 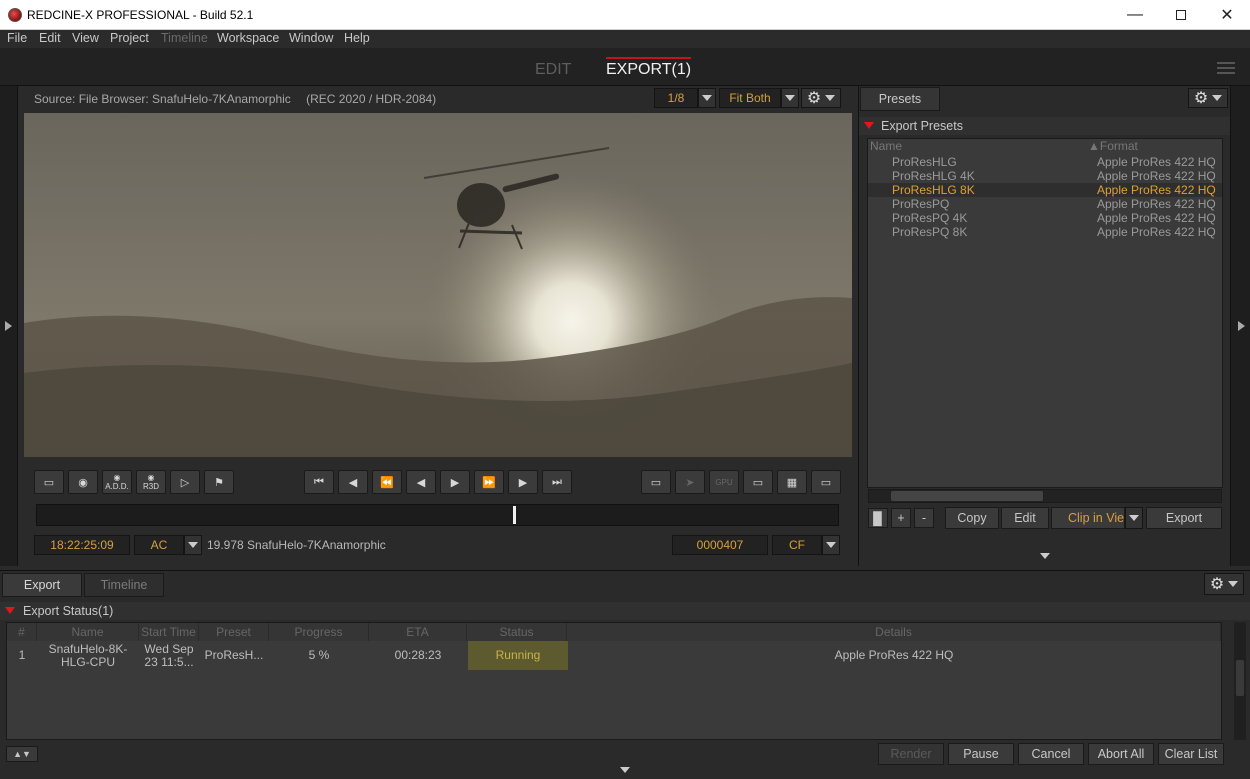 What do you see at coordinates (219, 482) in the screenshot?
I see `marker-button: ⚑` at bounding box center [219, 482].